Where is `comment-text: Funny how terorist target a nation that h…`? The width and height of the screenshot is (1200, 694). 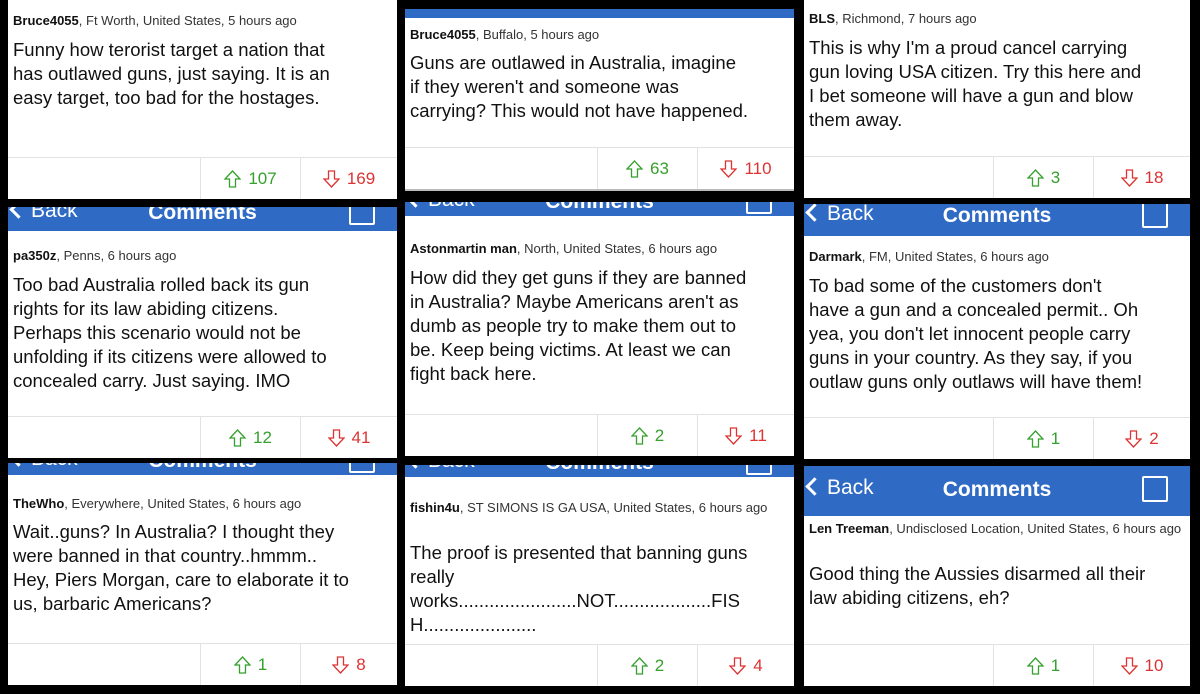 comment-text: Funny how terorist target a nation that h… is located at coordinates (171, 73).